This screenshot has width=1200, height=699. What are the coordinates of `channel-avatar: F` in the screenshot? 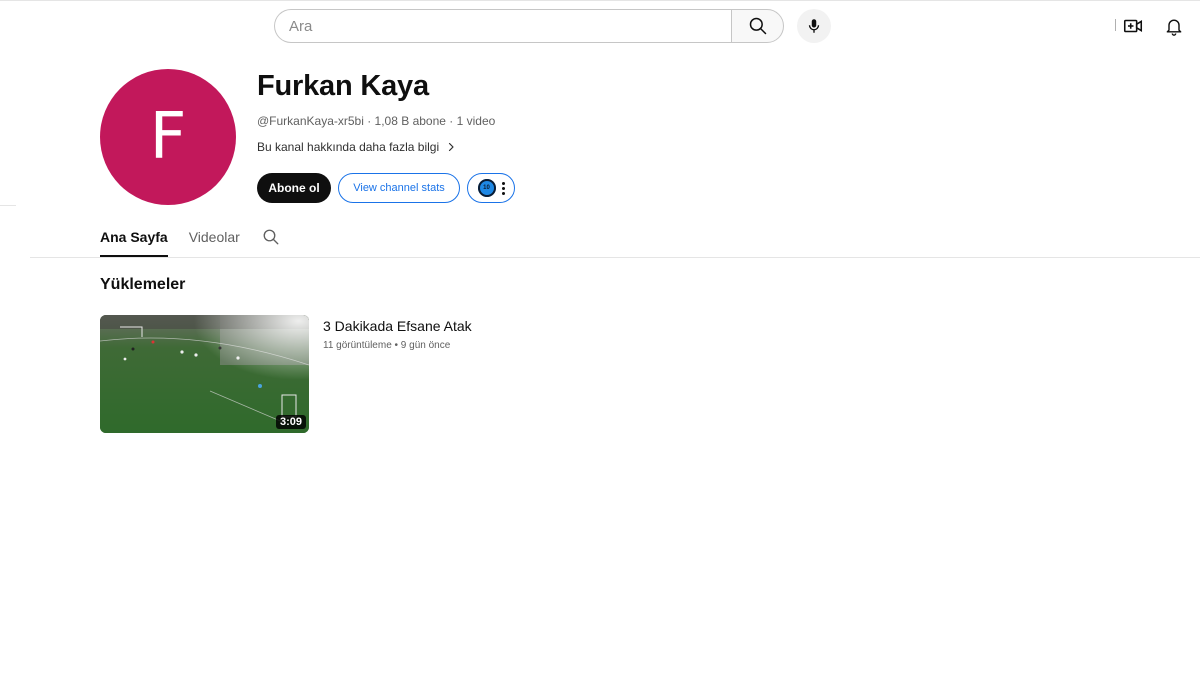 It's located at (168, 137).